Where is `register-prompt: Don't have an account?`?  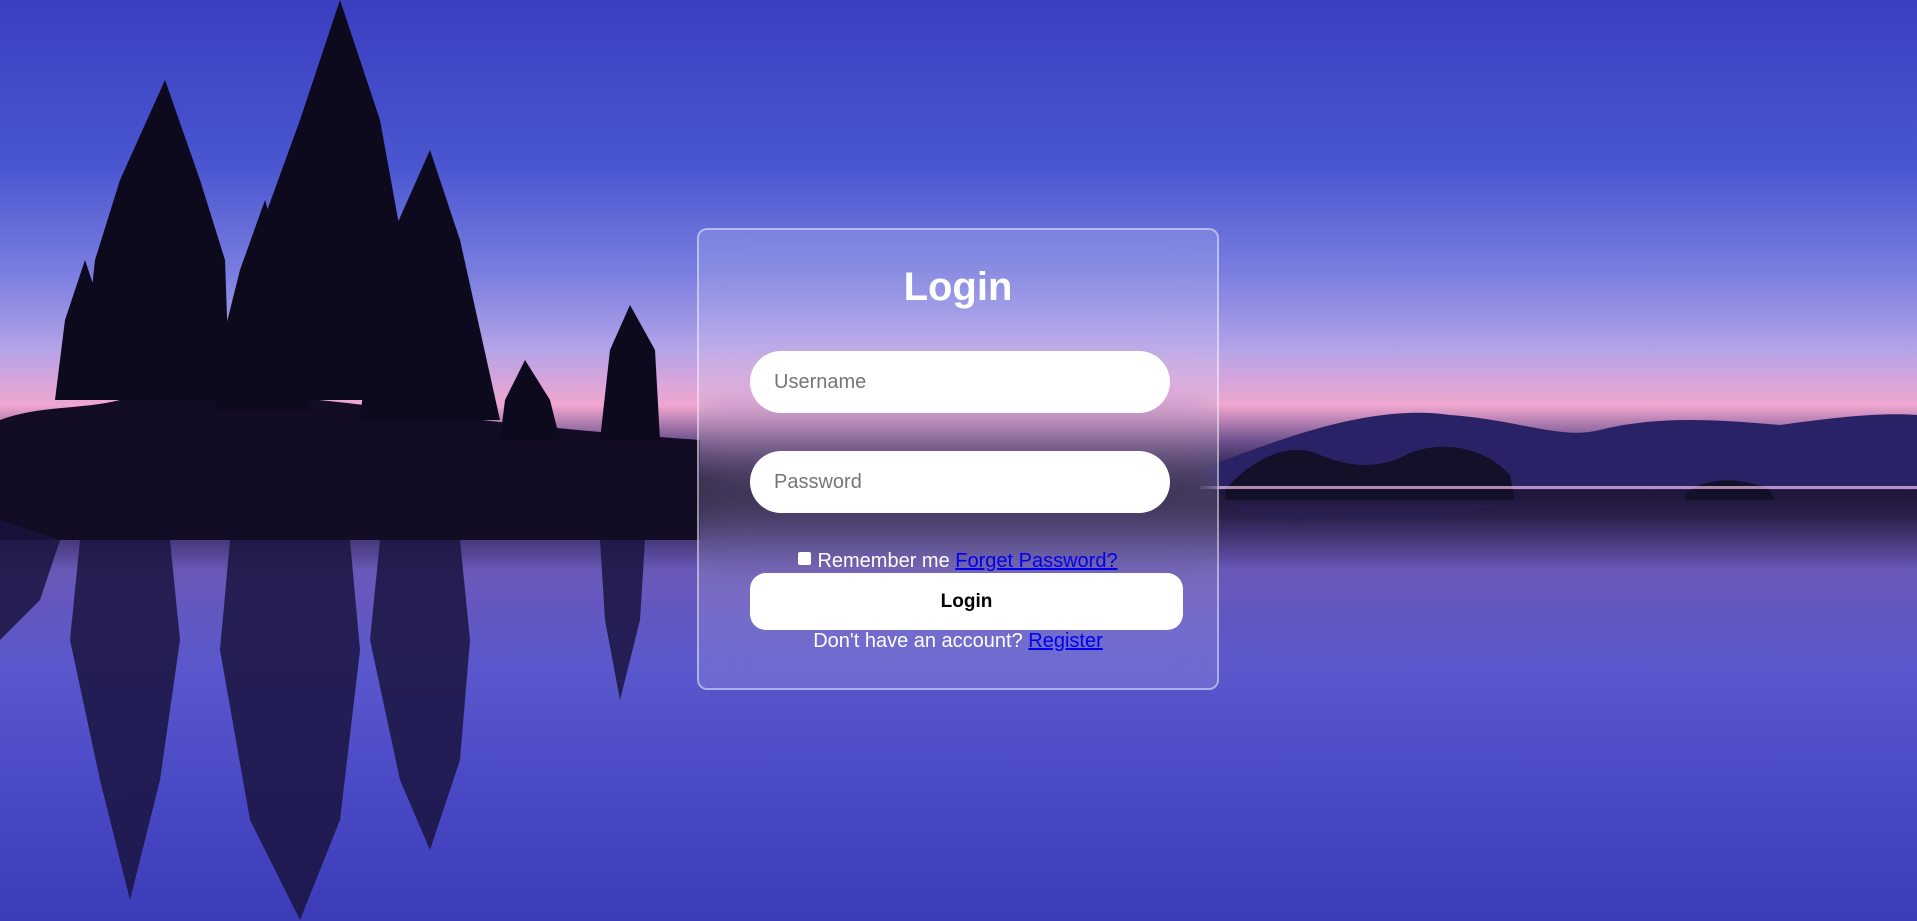
register-prompt: Don't have an account? is located at coordinates (918, 641).